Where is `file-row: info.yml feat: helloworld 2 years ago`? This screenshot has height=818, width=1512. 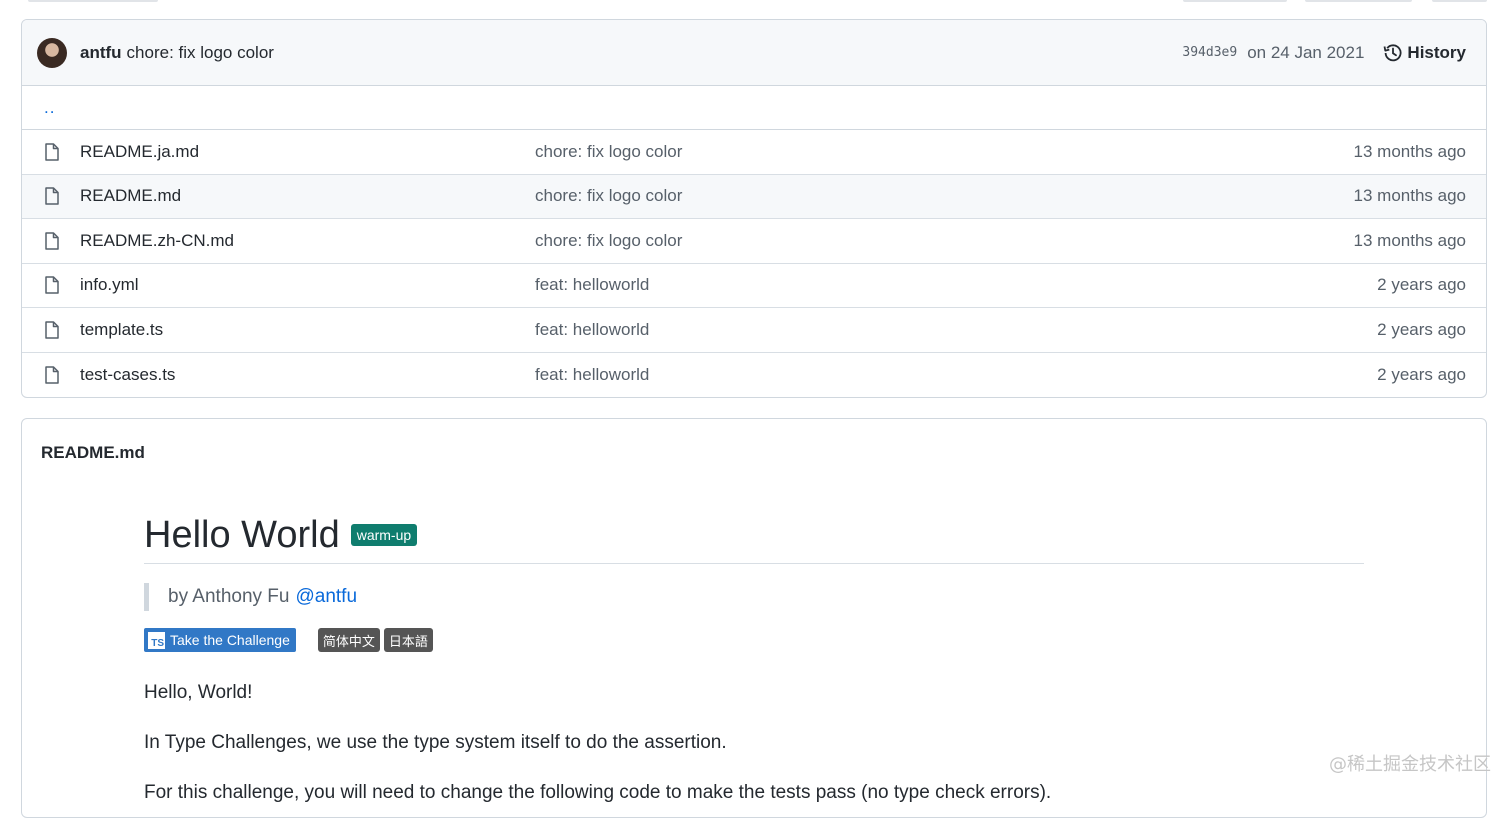
file-row: info.yml feat: helloworld 2 years ago is located at coordinates (754, 286).